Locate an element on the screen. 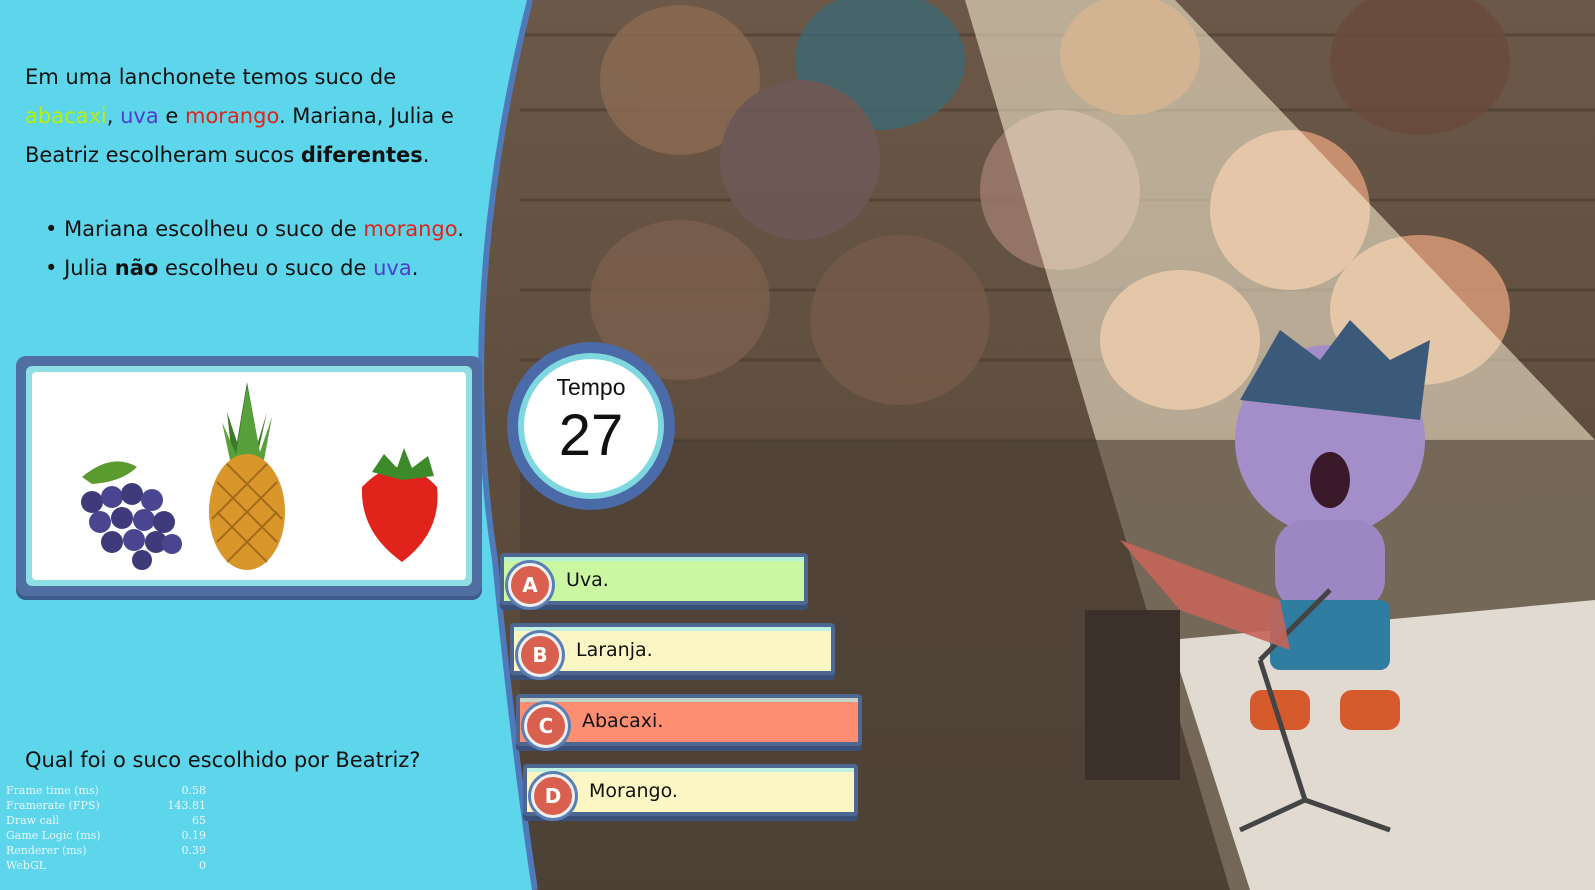 Image resolution: width=1595 pixels, height=890 pixels. answer-option-a: A Uva. is located at coordinates (654, 580).